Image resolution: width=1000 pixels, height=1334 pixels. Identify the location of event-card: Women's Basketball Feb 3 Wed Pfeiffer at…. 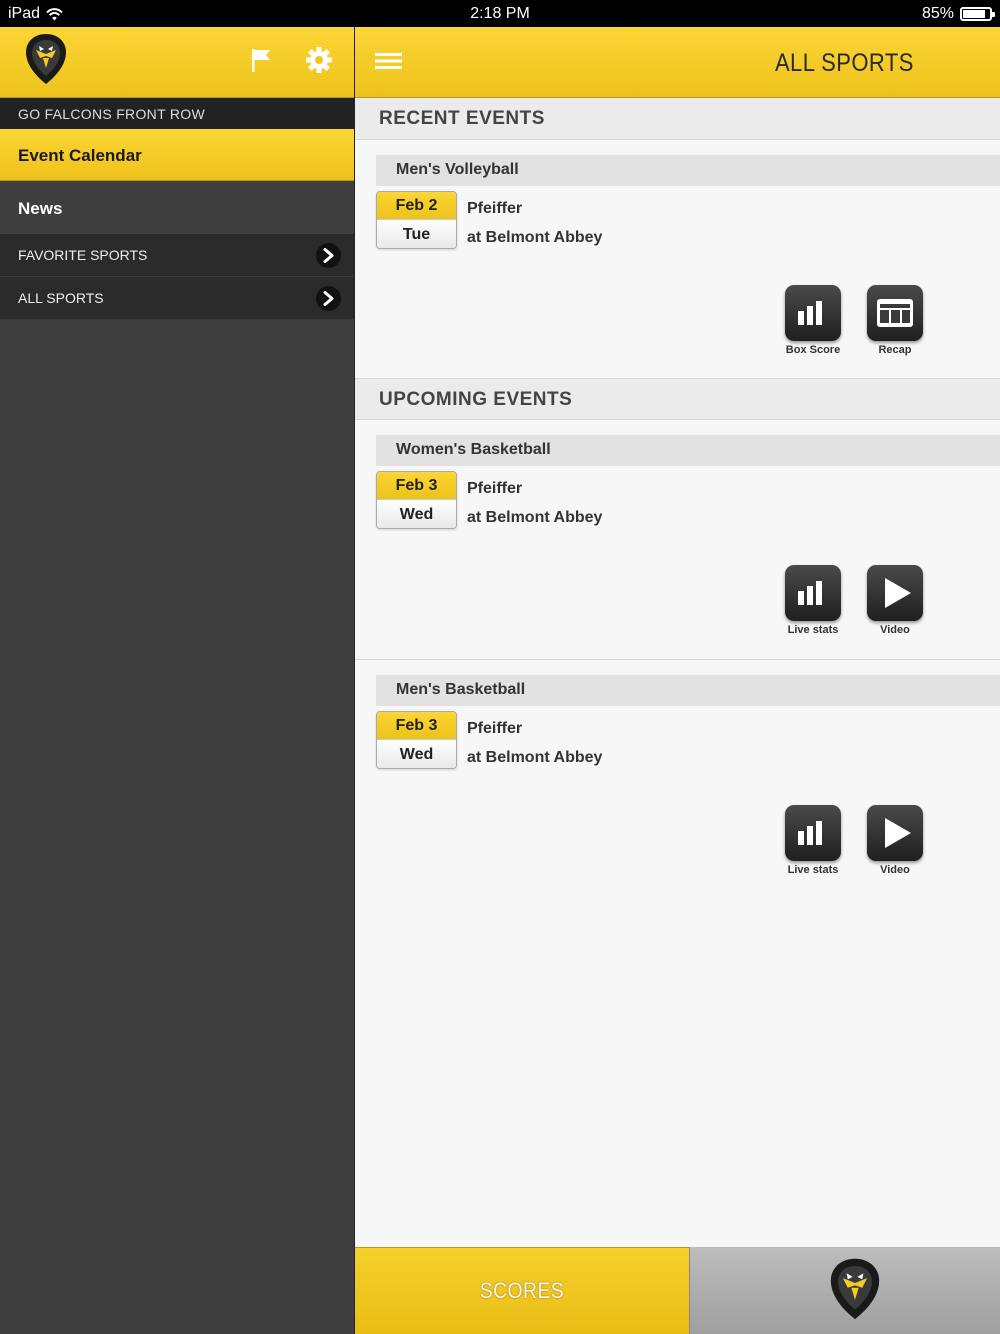
(677, 540).